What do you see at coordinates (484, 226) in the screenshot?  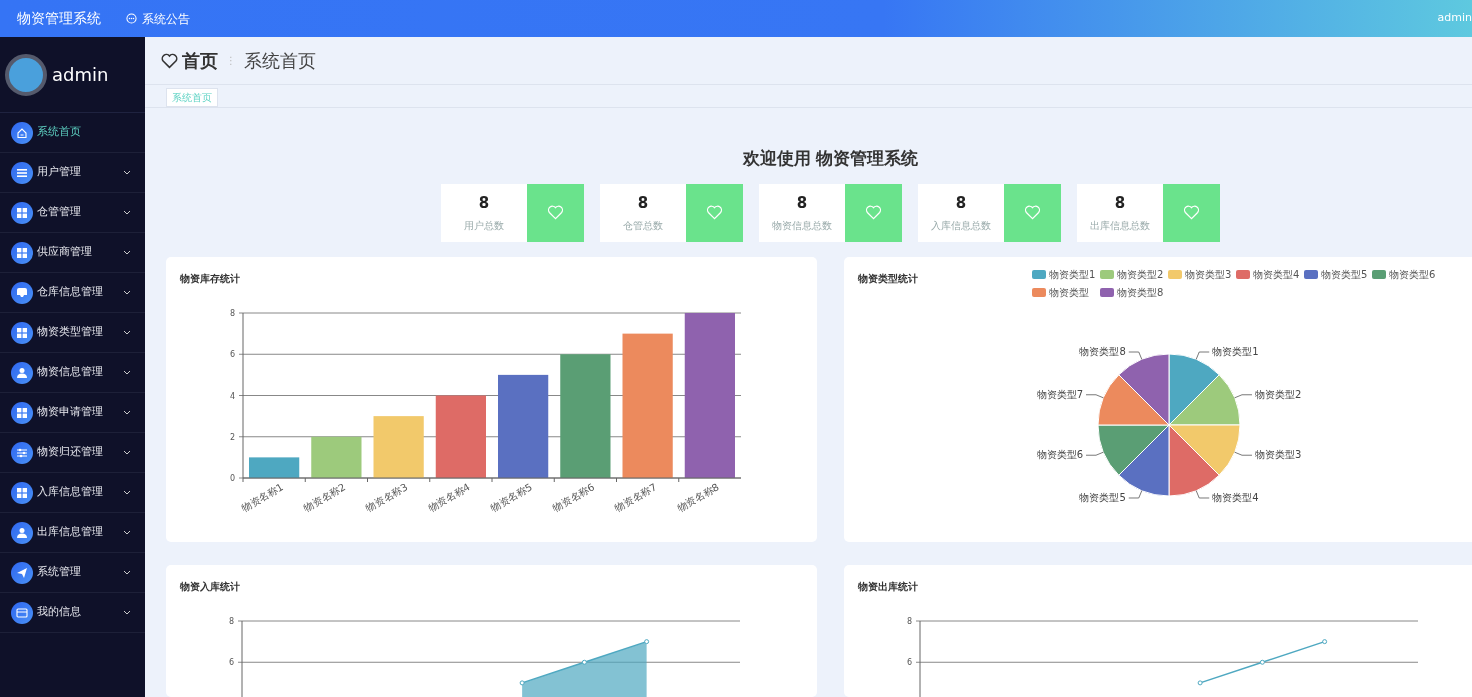 I see `stat-label: 用户总数` at bounding box center [484, 226].